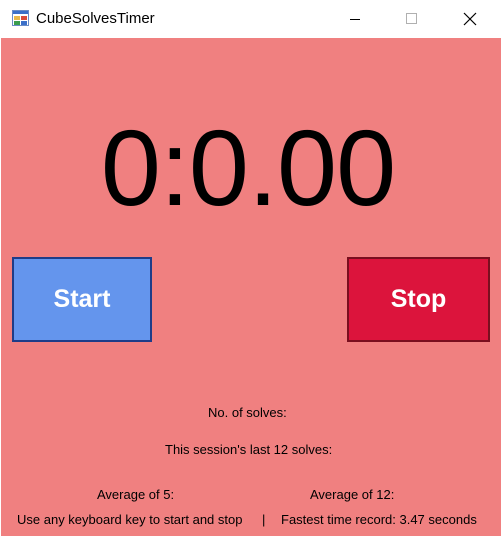 The image size is (502, 537). I want to click on minimize-button, so click(356, 19).